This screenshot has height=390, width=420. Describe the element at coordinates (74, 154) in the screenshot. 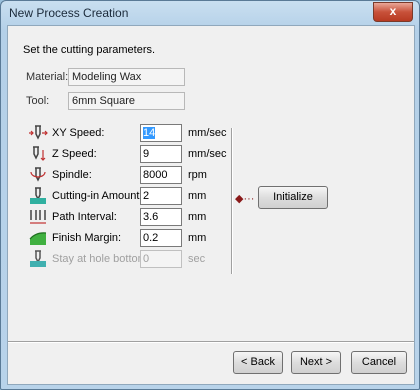

I see `z-speed-label: Z Speed:` at that location.